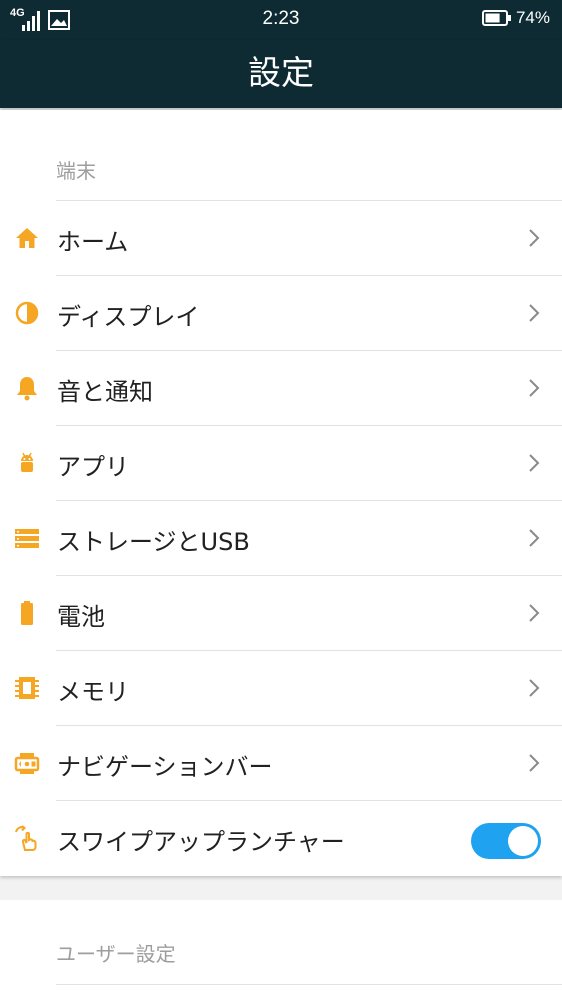 Image resolution: width=562 pixels, height=1000 pixels. Describe the element at coordinates (27, 688) in the screenshot. I see `memory-chip-icon` at that location.